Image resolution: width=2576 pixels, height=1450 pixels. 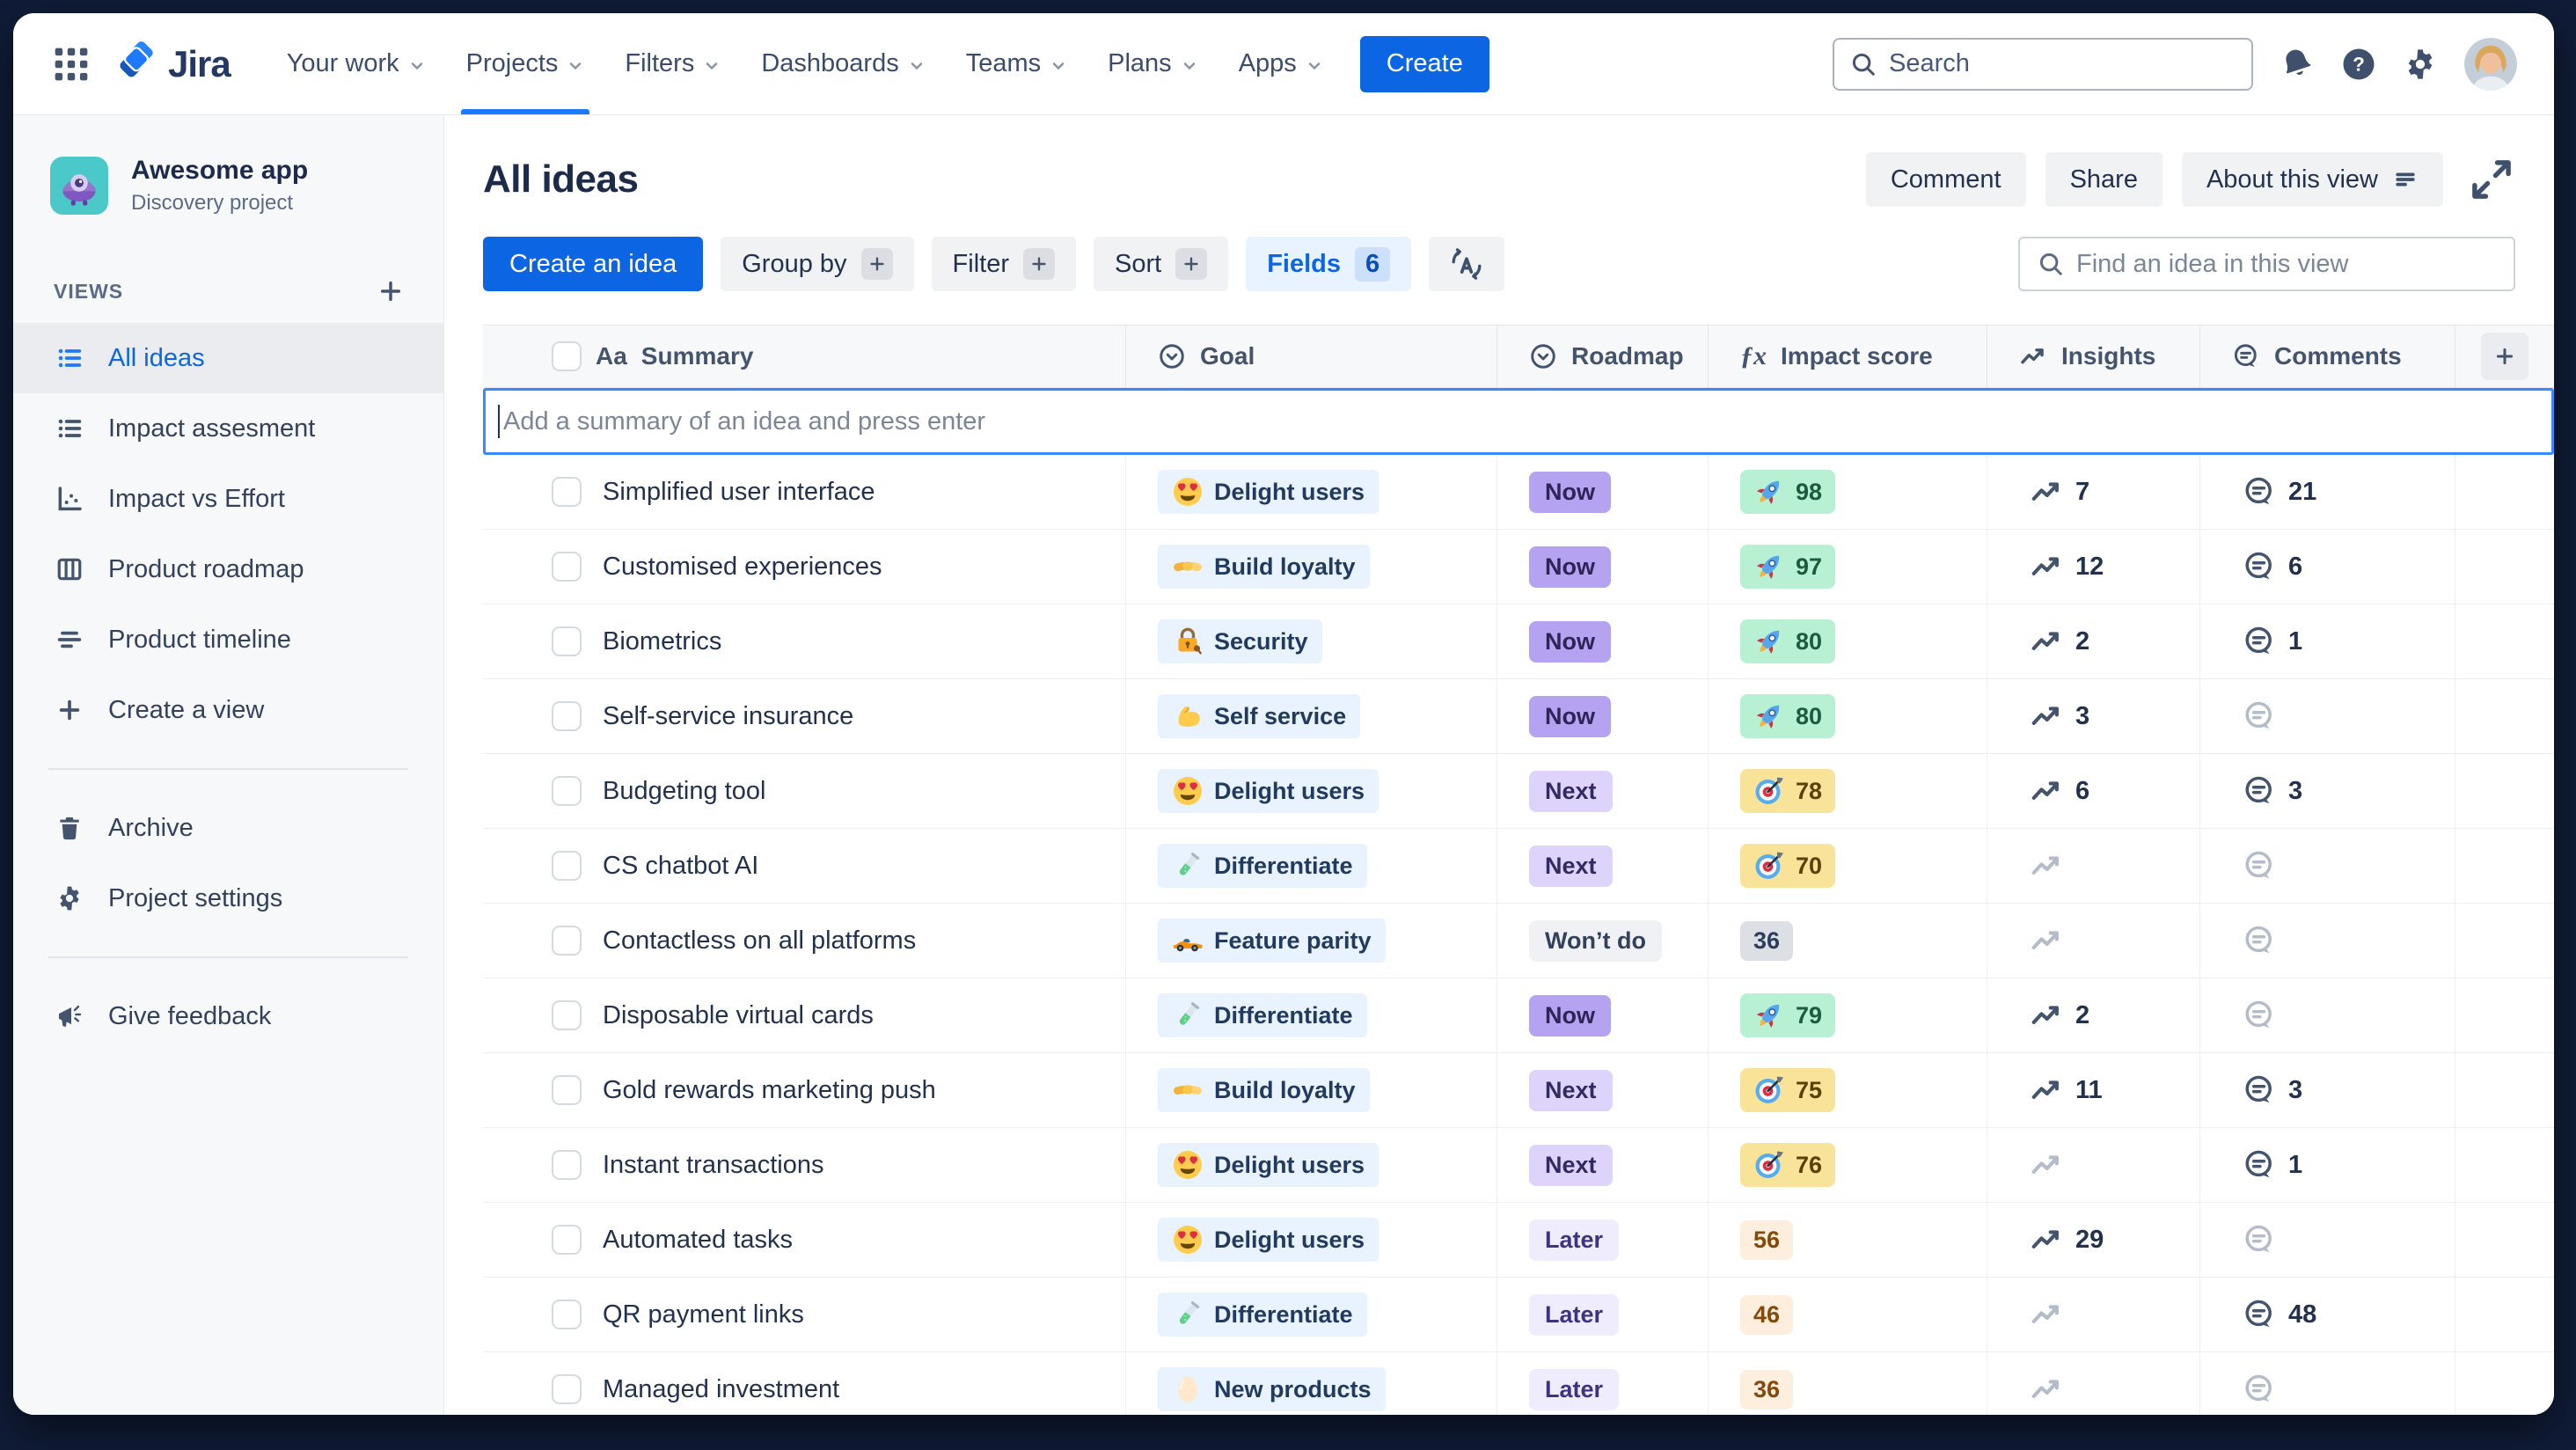 What do you see at coordinates (1188, 1314) in the screenshot?
I see `test-tube-emoji` at bounding box center [1188, 1314].